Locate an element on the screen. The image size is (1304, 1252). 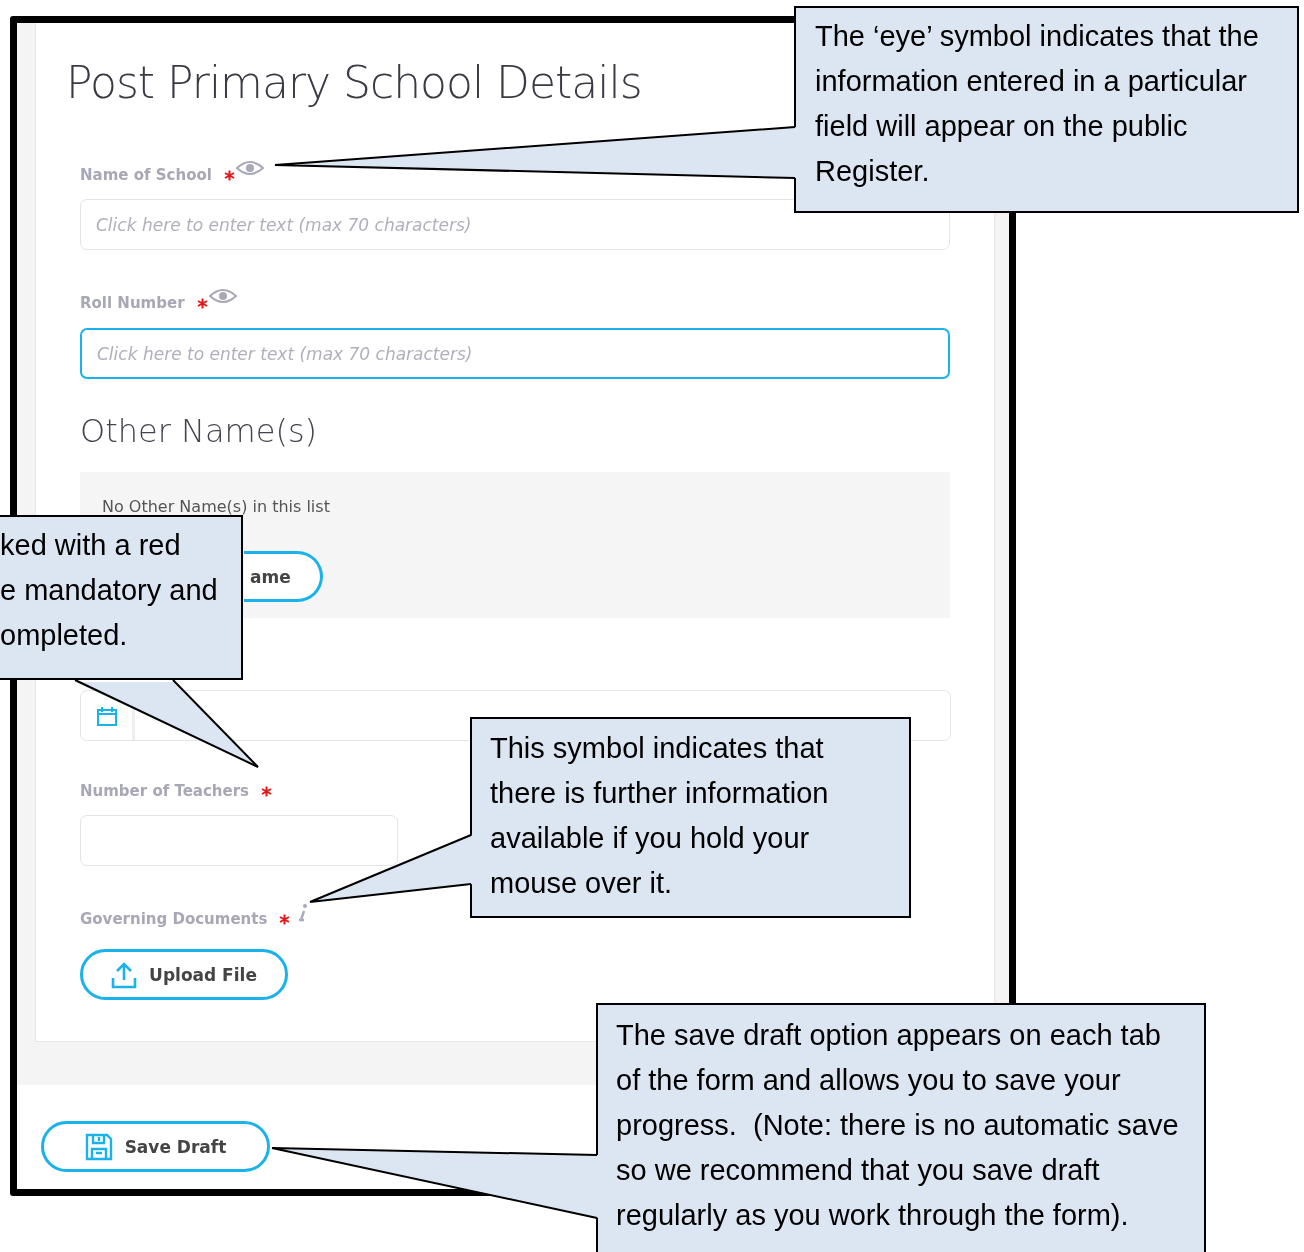
callout-text: The save draft option appears on each tab of the form and allows you to save your progress. (Note: there is no automatic save so we recommend that you save draft regularly as you work through the form). is located at coordinates (897, 1125).